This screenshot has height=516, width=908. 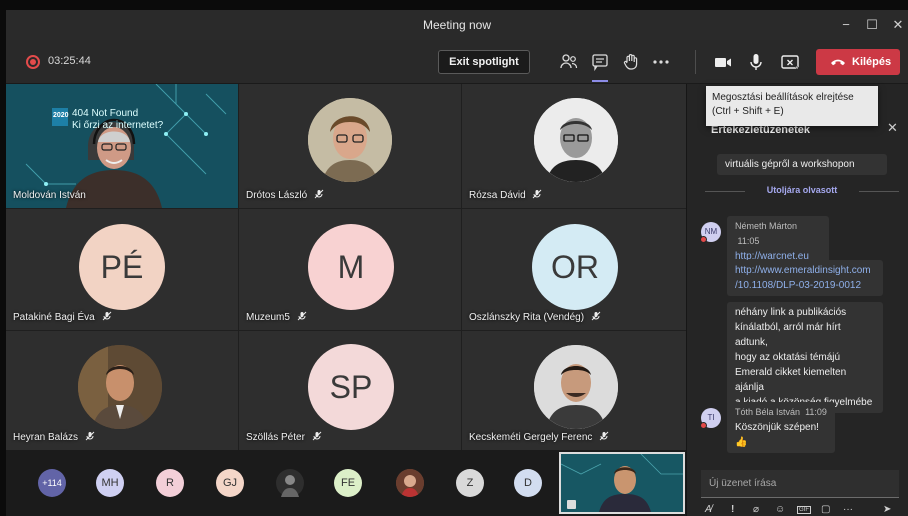 I want to click on participant-initials: OR, so click(x=575, y=267).